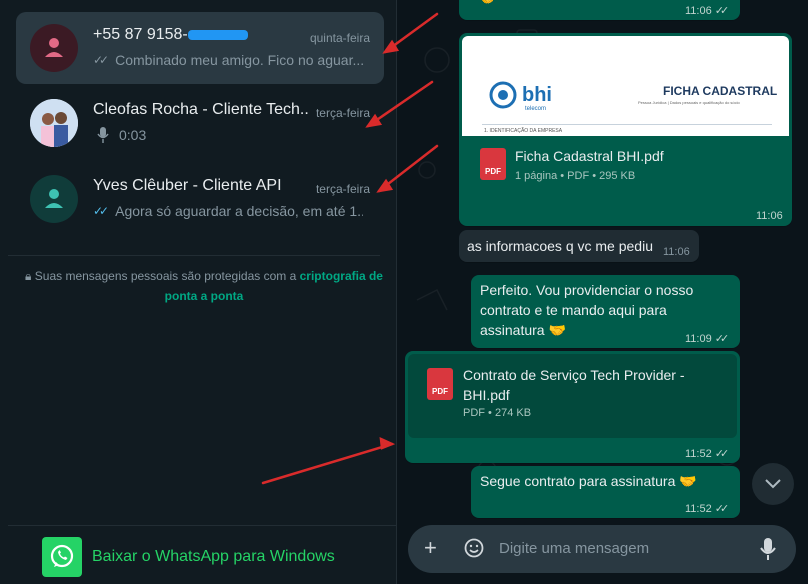 Image resolution: width=808 pixels, height=584 pixels. I want to click on message-bubble-incoming: as informacoes q vc me pediu 11:06, so click(579, 246).